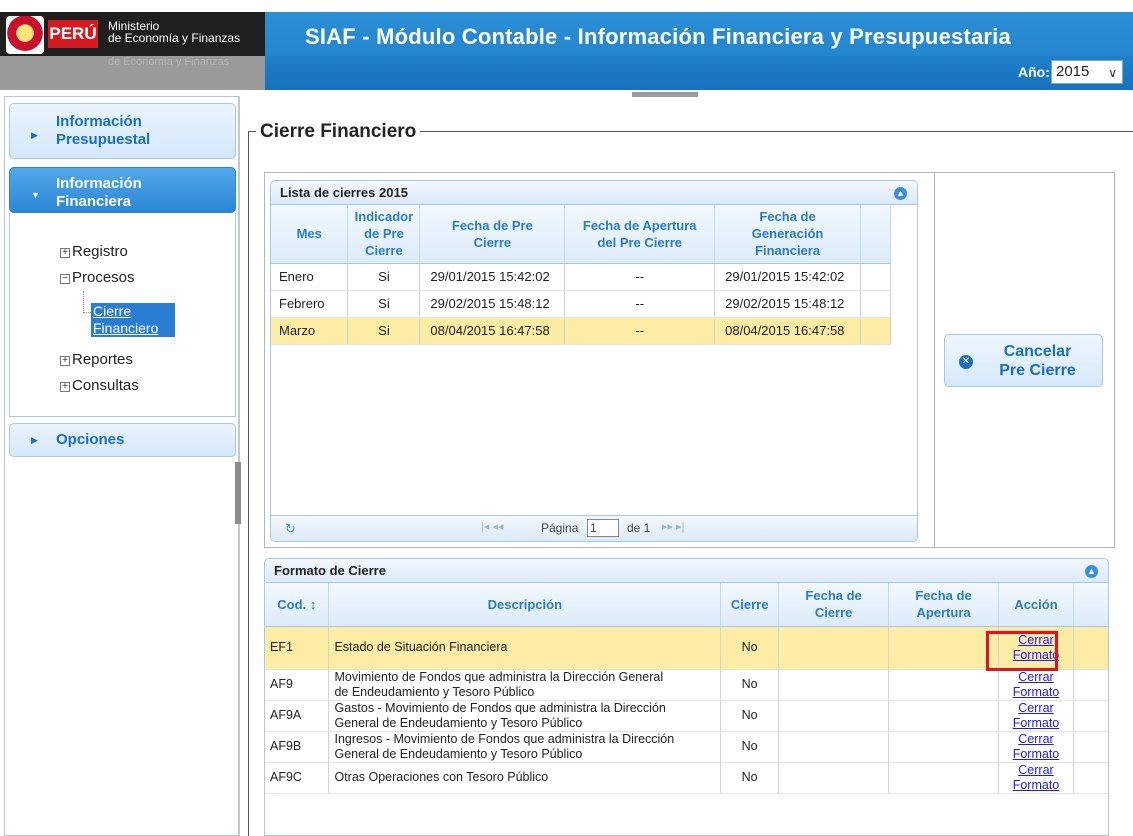 Image resolution: width=1133 pixels, height=836 pixels. I want to click on tree-item-registro: + Registro, so click(94, 251).